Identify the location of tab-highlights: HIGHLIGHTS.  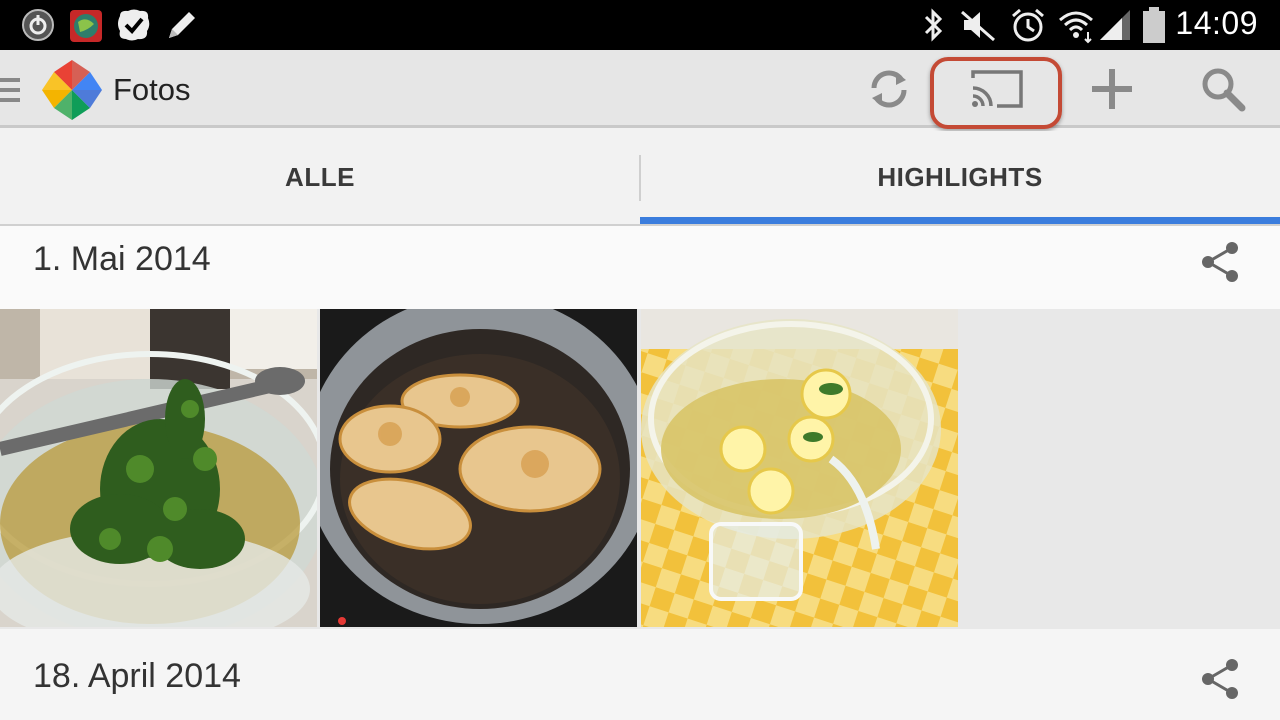
(960, 177).